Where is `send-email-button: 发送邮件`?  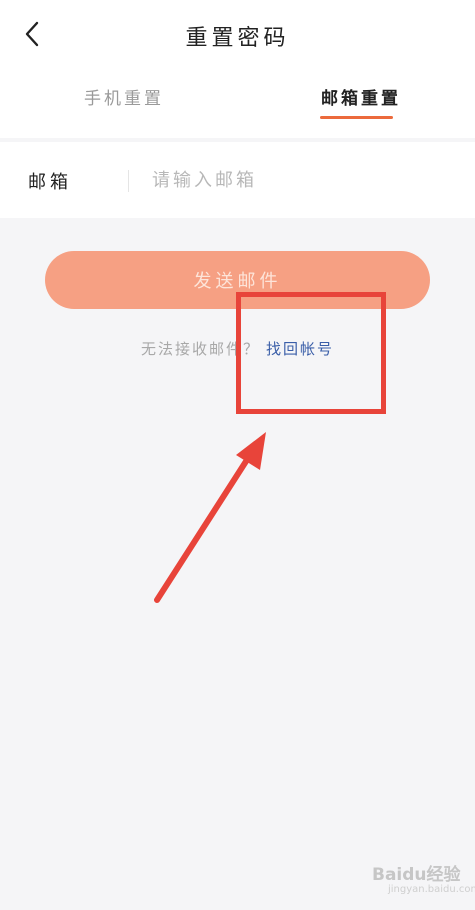 send-email-button: 发送邮件 is located at coordinates (237, 280).